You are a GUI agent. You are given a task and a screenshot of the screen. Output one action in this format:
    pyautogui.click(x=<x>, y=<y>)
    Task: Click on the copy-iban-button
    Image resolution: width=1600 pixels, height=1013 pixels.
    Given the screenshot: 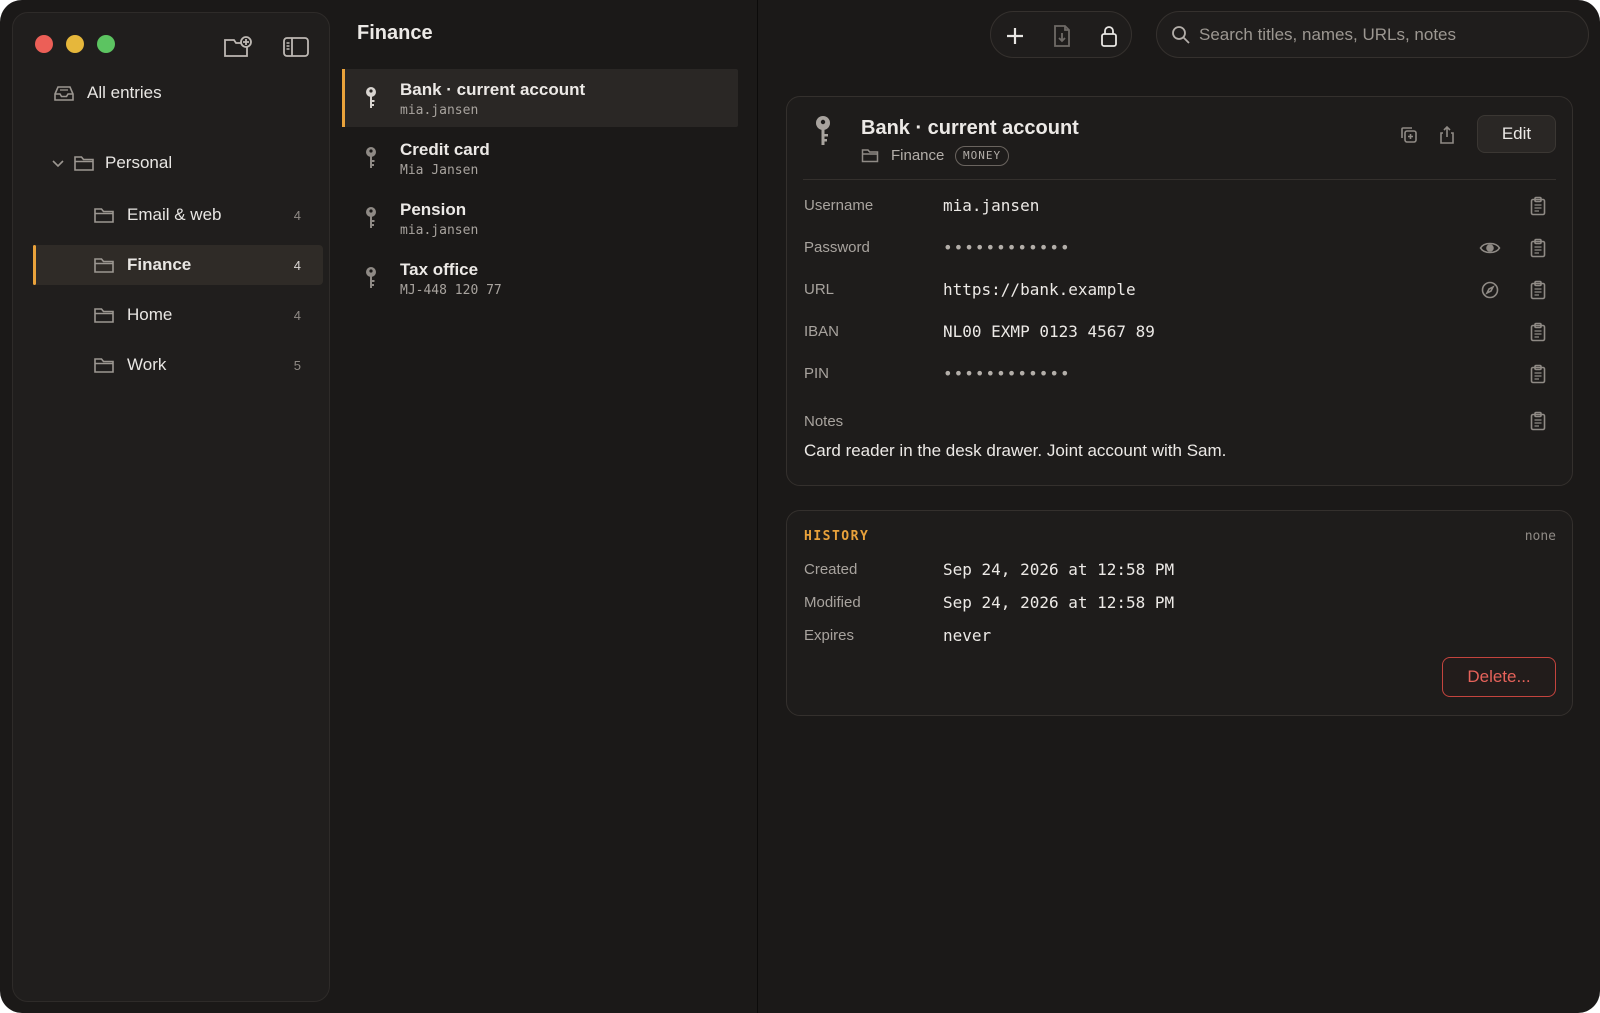 What is the action you would take?
    pyautogui.click(x=1538, y=332)
    